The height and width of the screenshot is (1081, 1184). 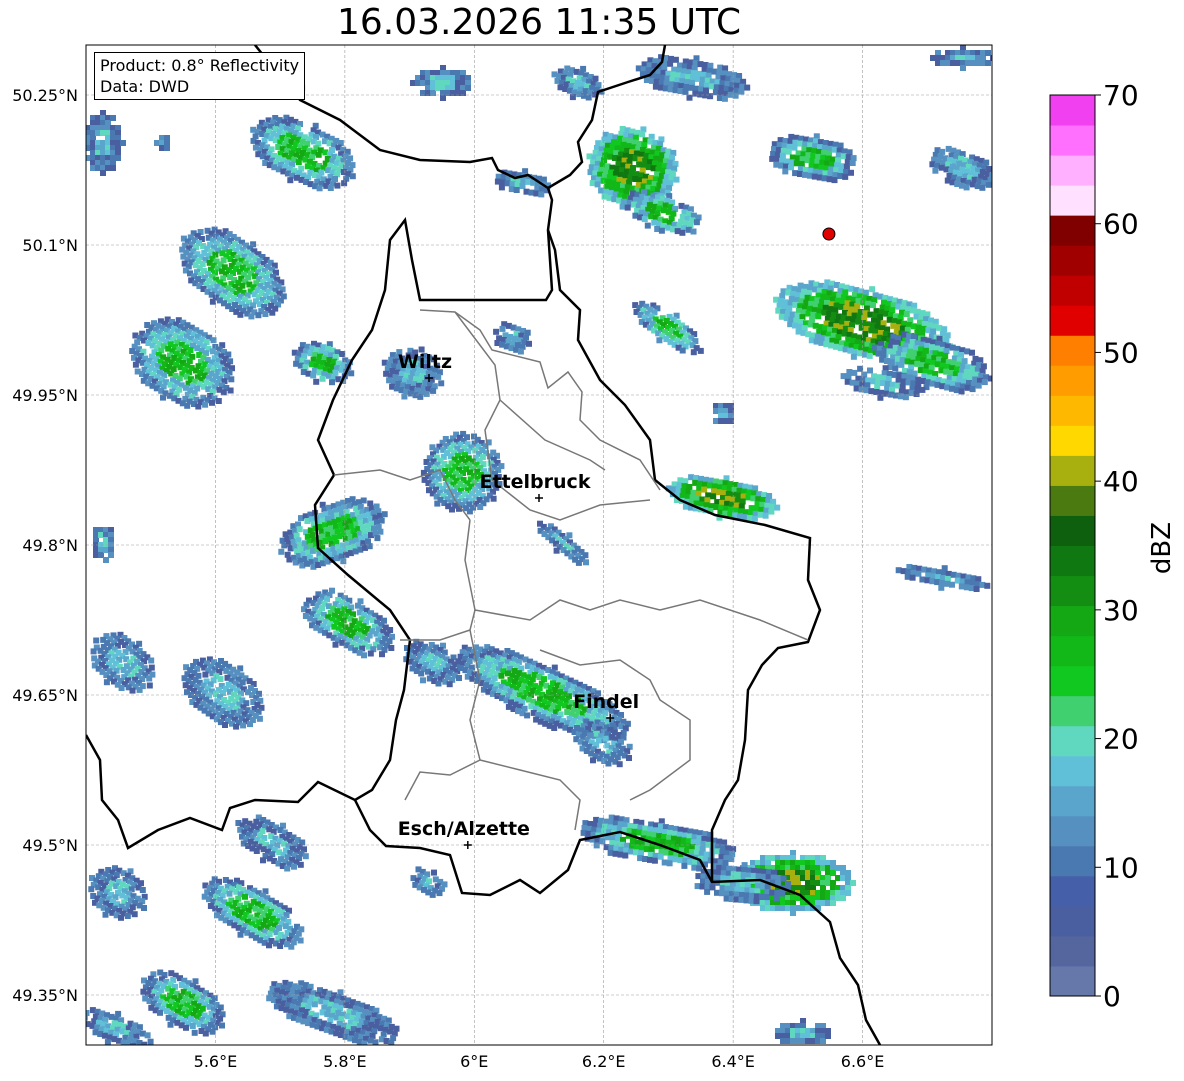 I want to click on lat-tick-label: 50.25°N, so click(x=45, y=95).